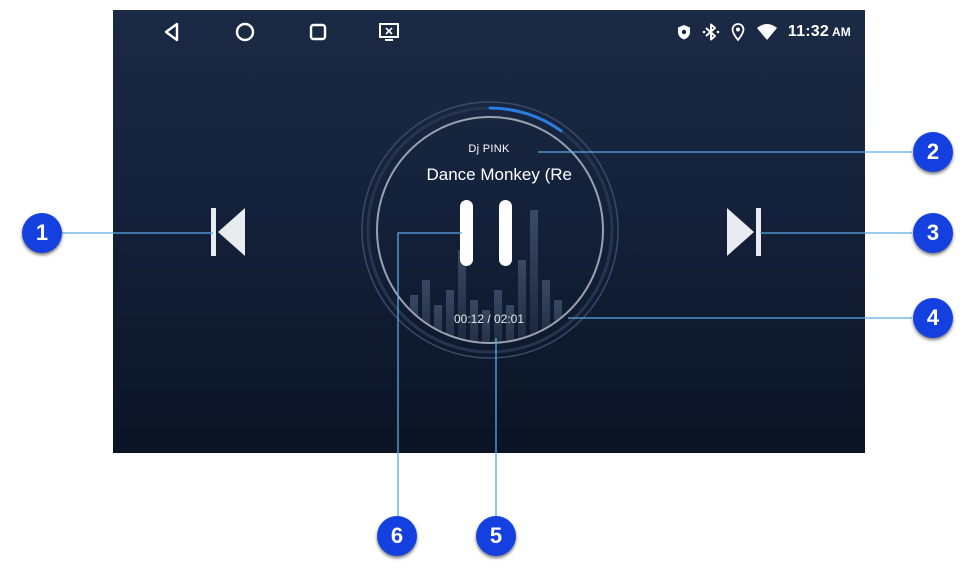 This screenshot has width=972, height=568. Describe the element at coordinates (489, 149) in the screenshot. I see `artist-name: Dj PINK` at that location.